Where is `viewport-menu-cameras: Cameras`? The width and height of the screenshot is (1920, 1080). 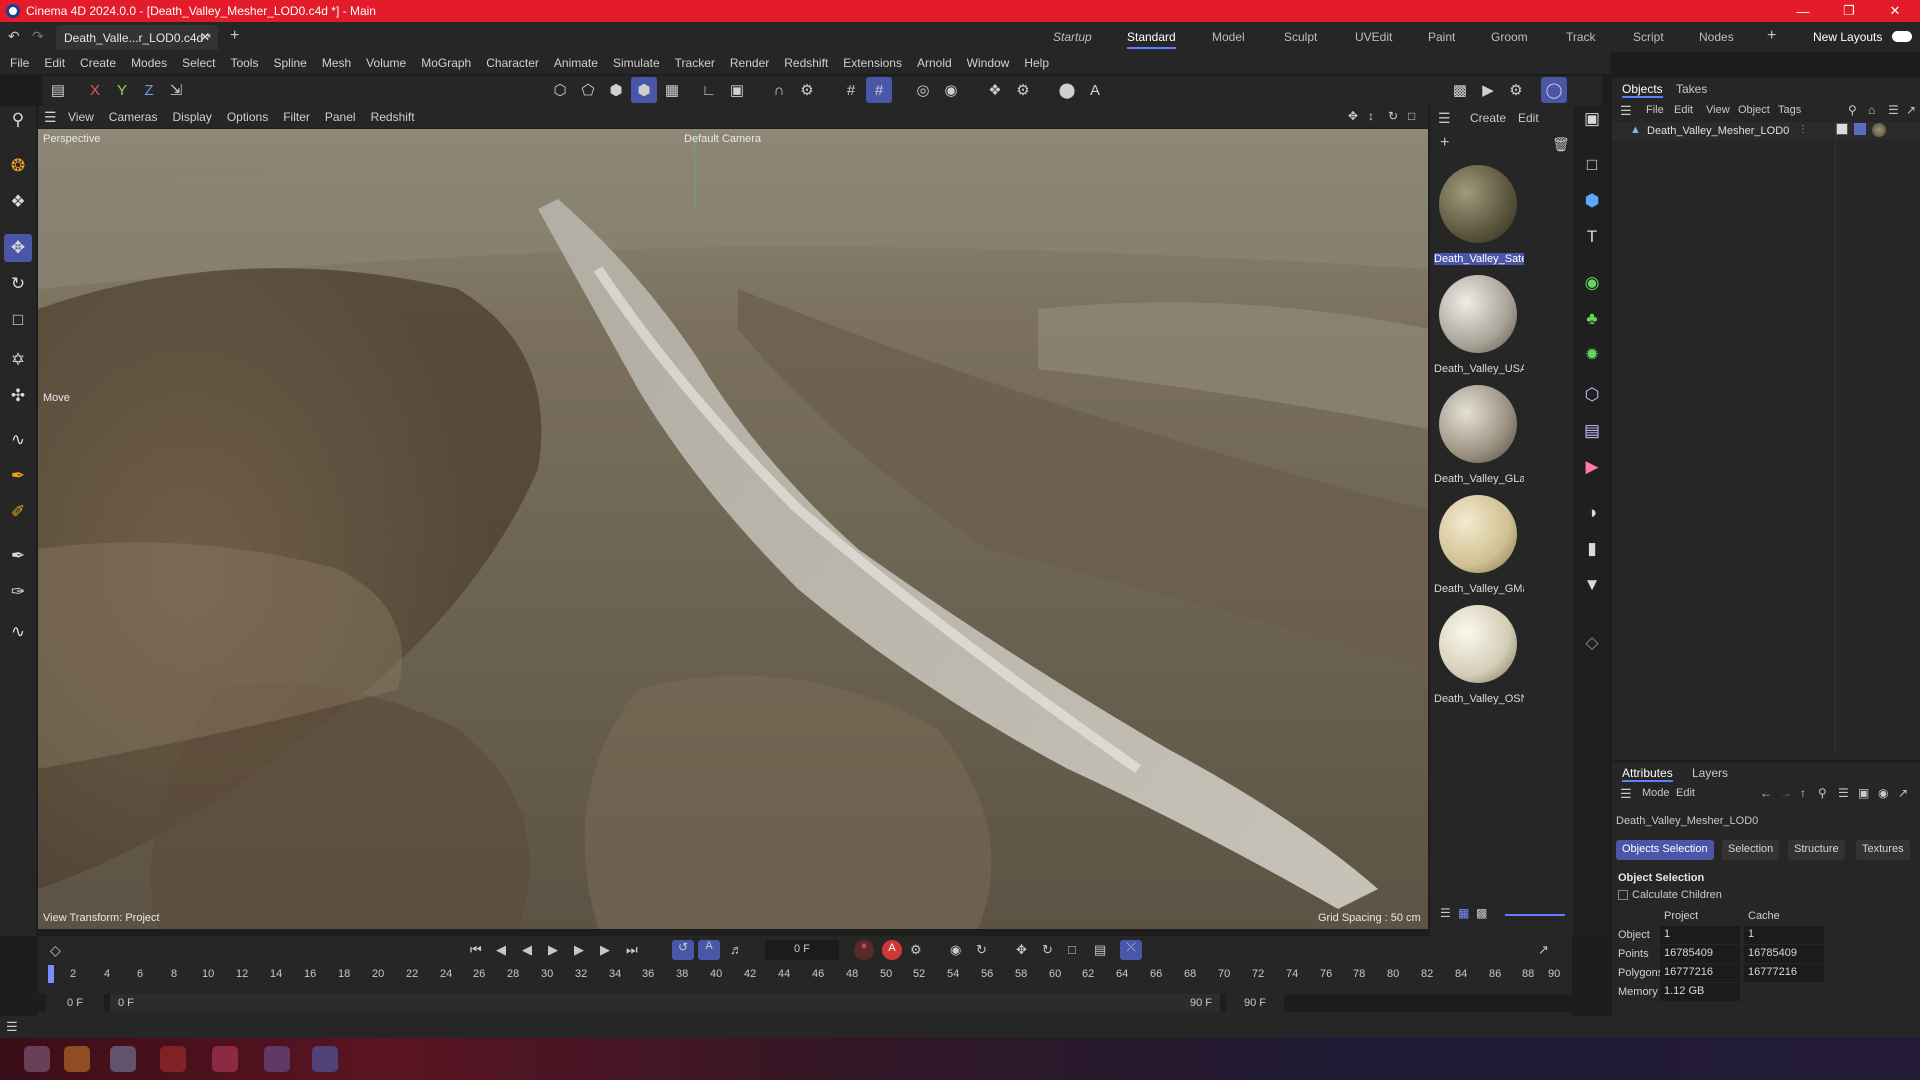
viewport-menu-cameras: Cameras is located at coordinates (133, 117).